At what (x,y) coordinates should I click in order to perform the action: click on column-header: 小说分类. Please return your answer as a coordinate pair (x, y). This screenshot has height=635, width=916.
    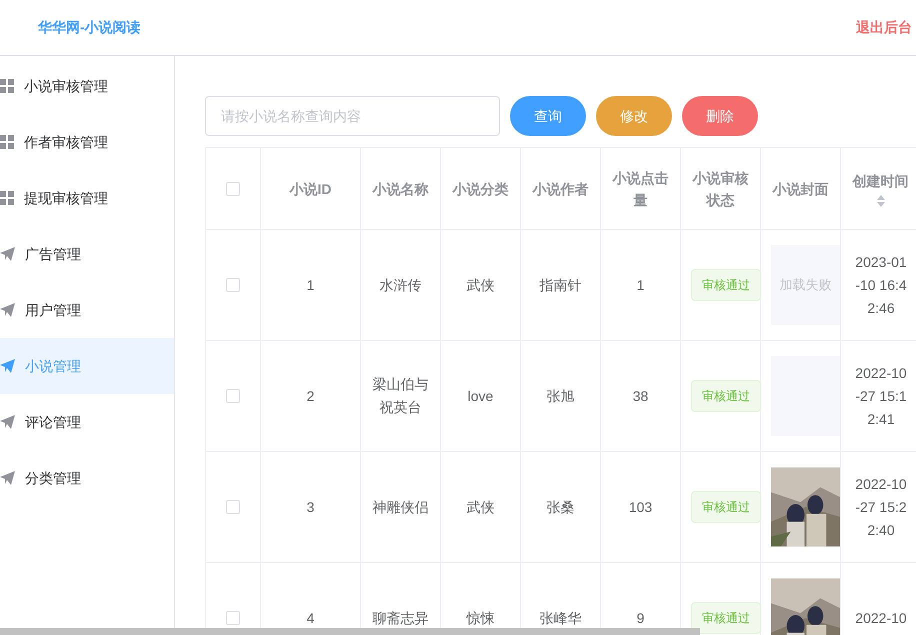
    Looking at the image, I should click on (480, 189).